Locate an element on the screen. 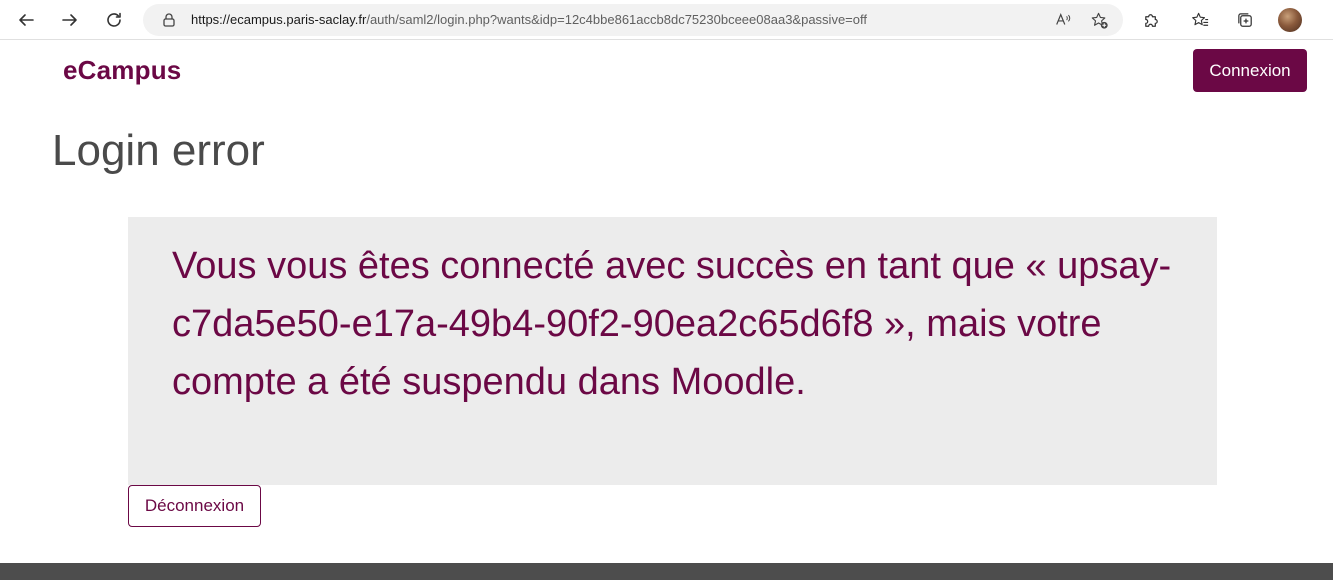  url-host: https://ecampus.paris-saclay.fr is located at coordinates (279, 19).